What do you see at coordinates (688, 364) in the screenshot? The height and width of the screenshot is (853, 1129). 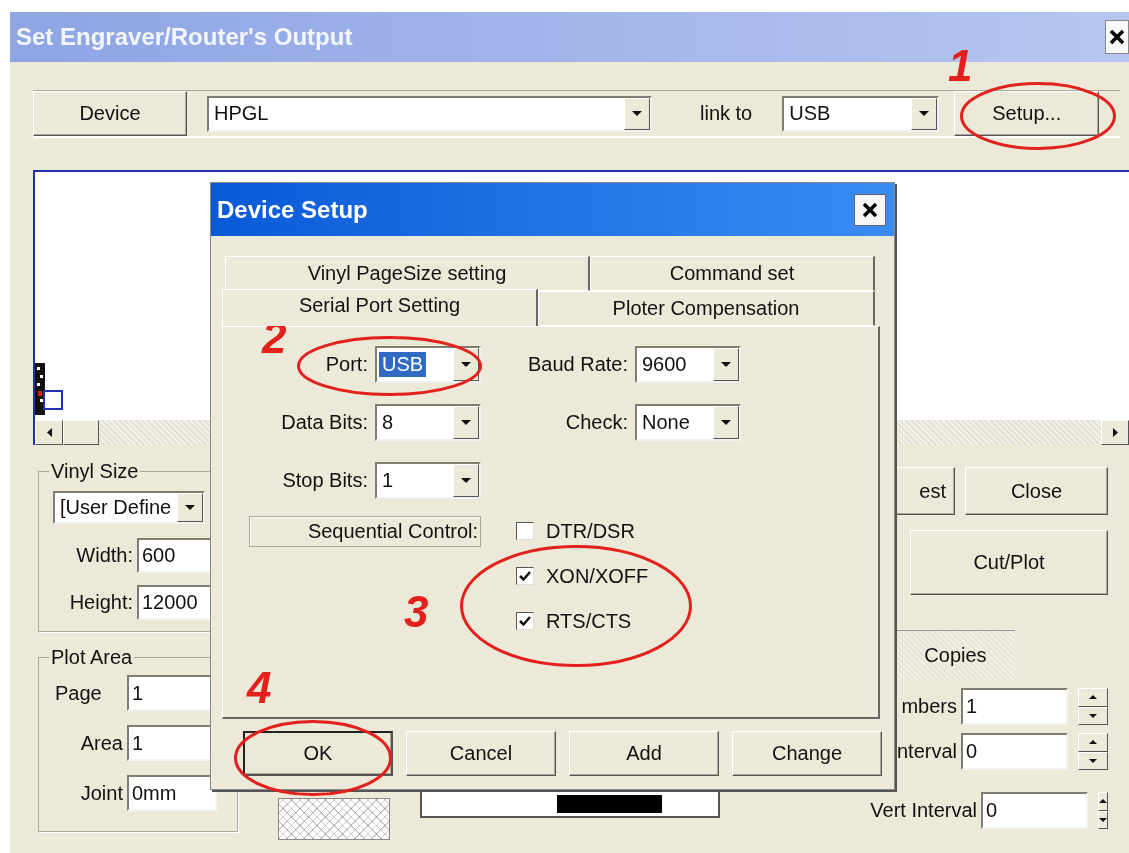 I see `setting-dropdown: 9600` at bounding box center [688, 364].